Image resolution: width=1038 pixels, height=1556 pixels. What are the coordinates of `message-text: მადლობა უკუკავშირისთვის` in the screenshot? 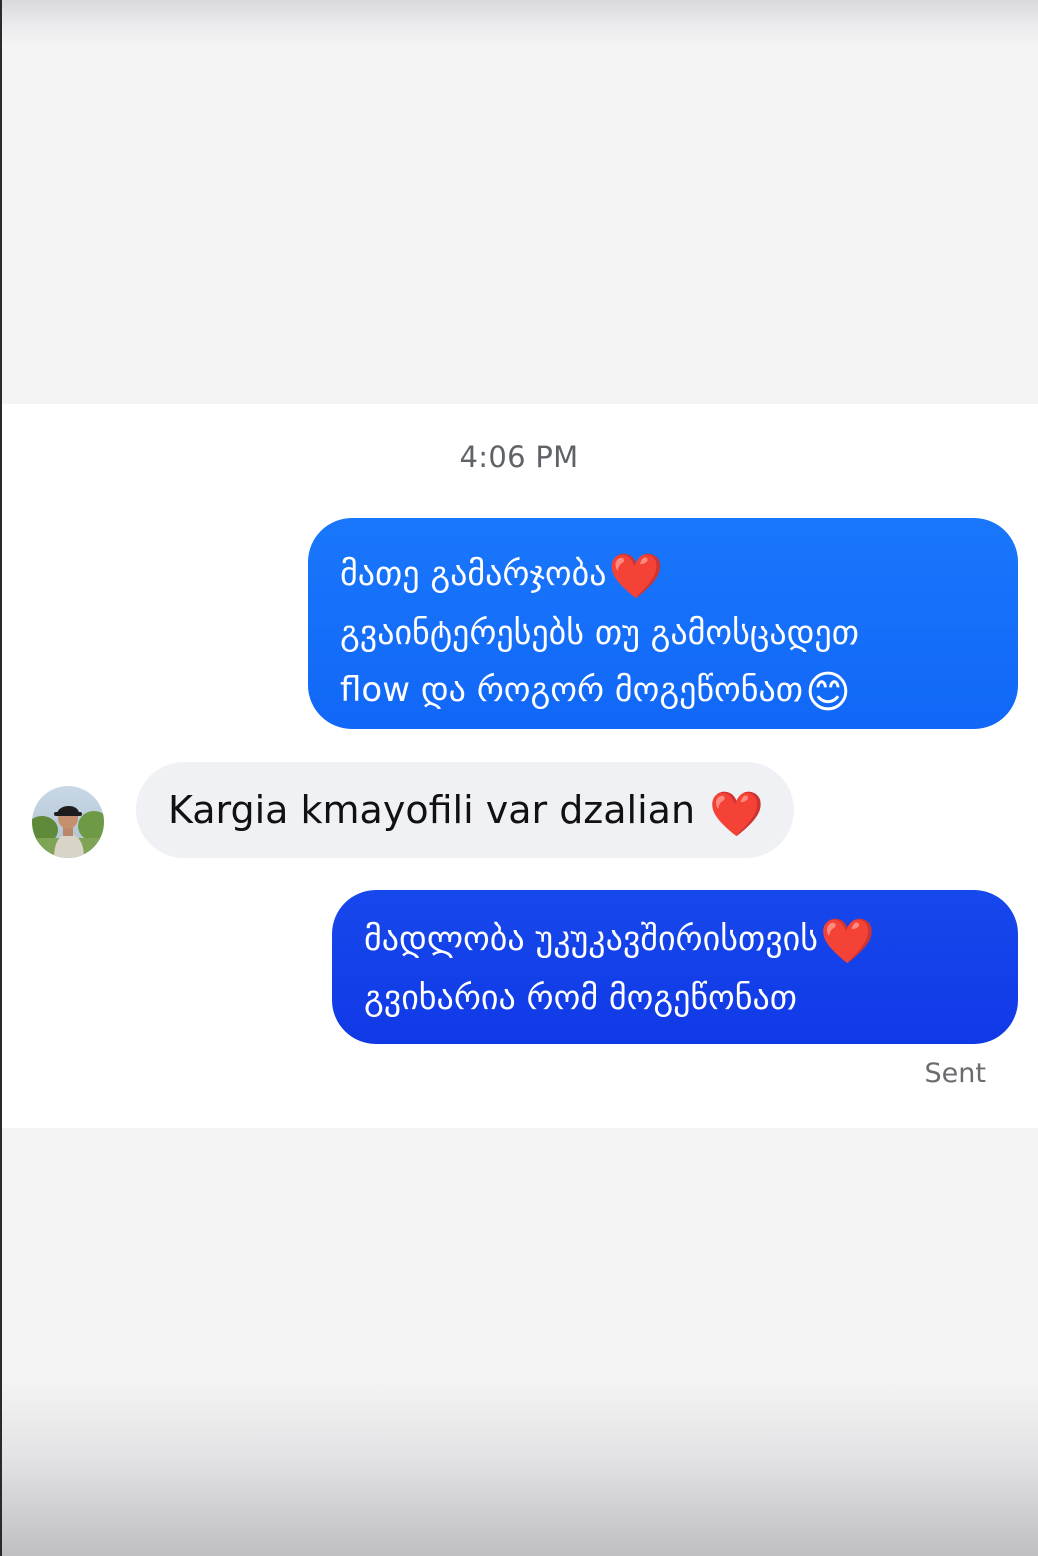 It's located at (591, 939).